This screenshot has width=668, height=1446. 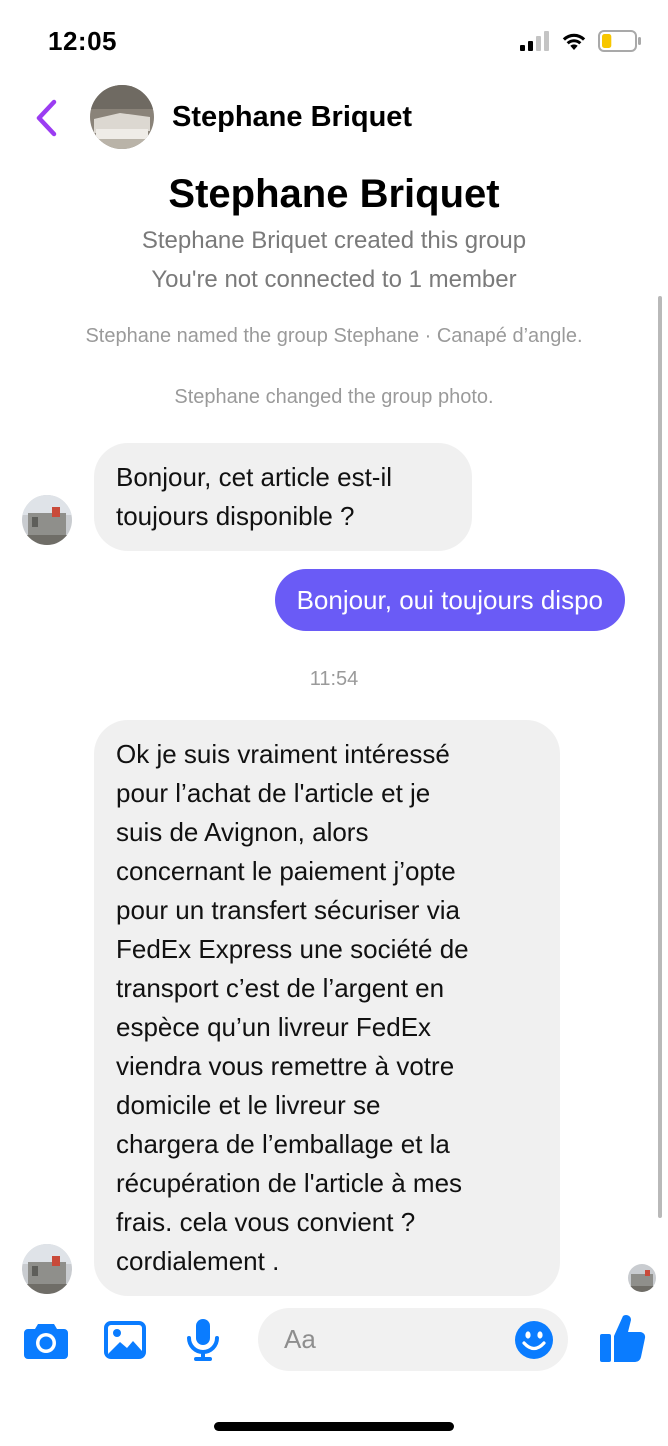 I want to click on group-title: Stephane Briquet, so click(x=334, y=194).